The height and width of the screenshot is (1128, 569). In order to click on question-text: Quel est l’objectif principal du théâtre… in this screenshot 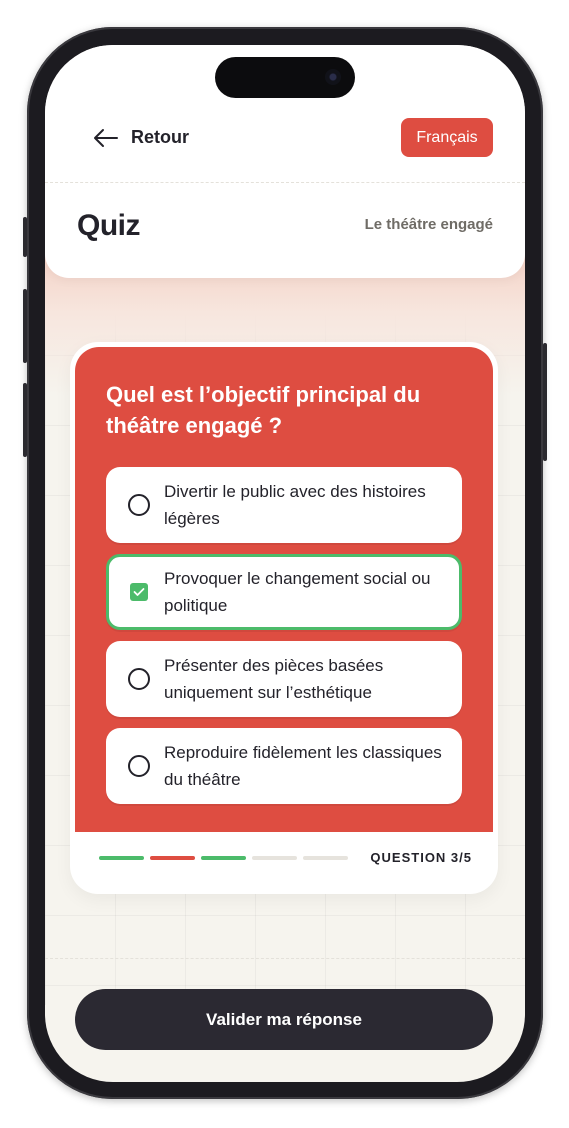, I will do `click(263, 410)`.